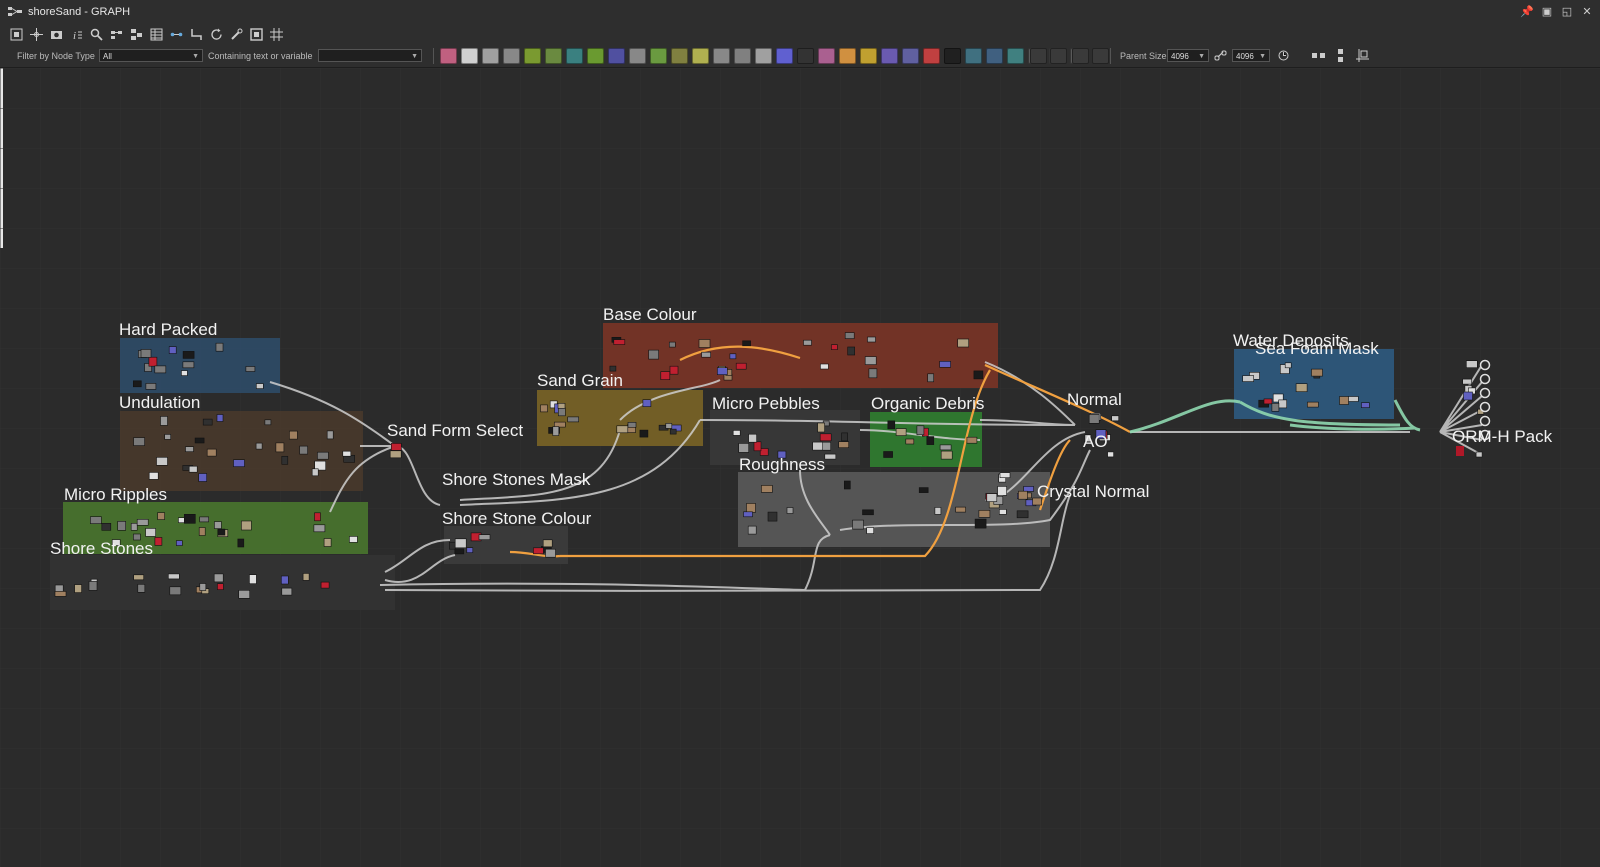  I want to click on link-size-icon, so click(1220, 55).